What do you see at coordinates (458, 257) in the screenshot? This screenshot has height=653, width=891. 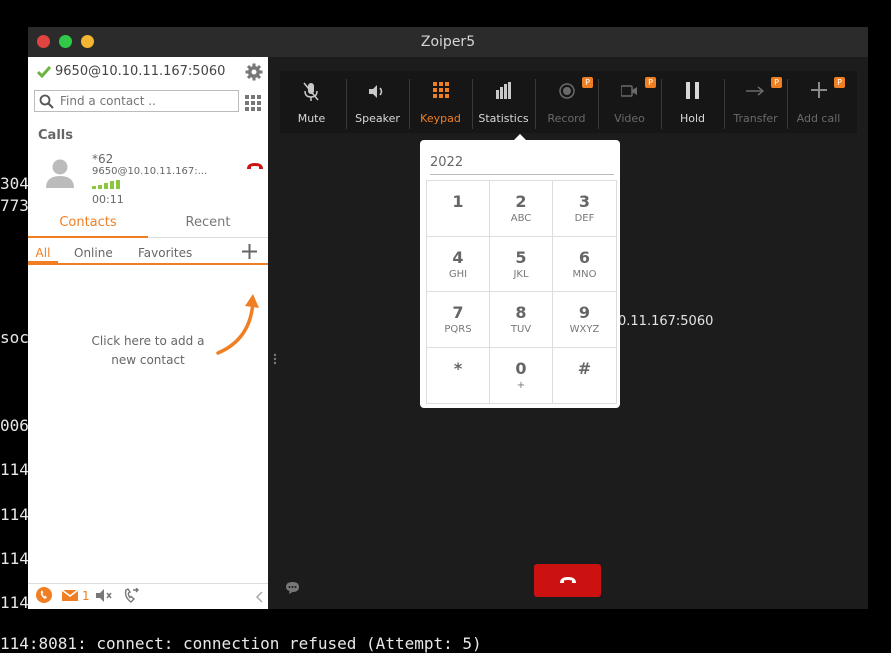 I see `key-digit: 4` at bounding box center [458, 257].